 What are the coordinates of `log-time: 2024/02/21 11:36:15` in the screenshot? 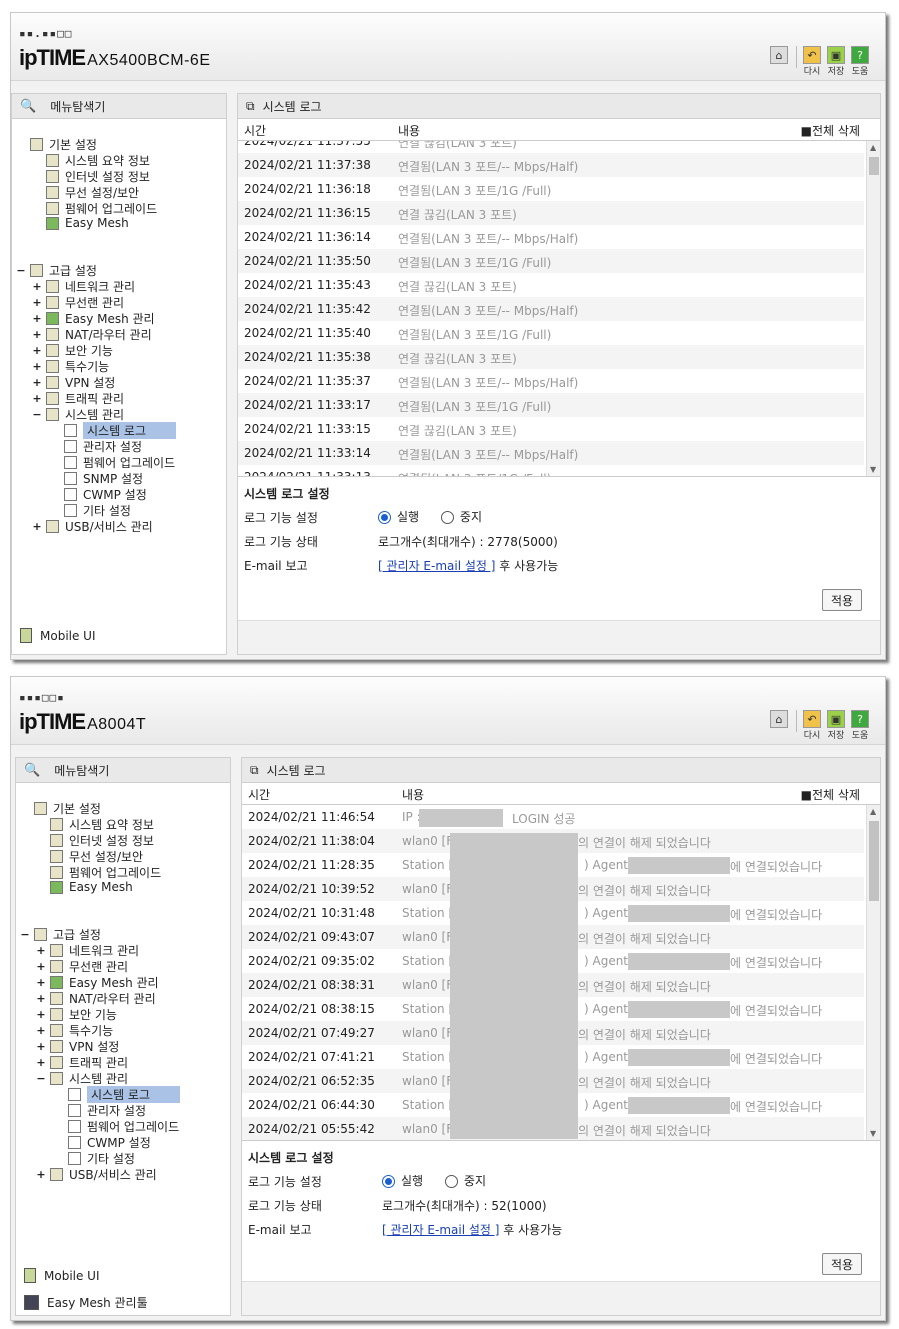 It's located at (307, 213).